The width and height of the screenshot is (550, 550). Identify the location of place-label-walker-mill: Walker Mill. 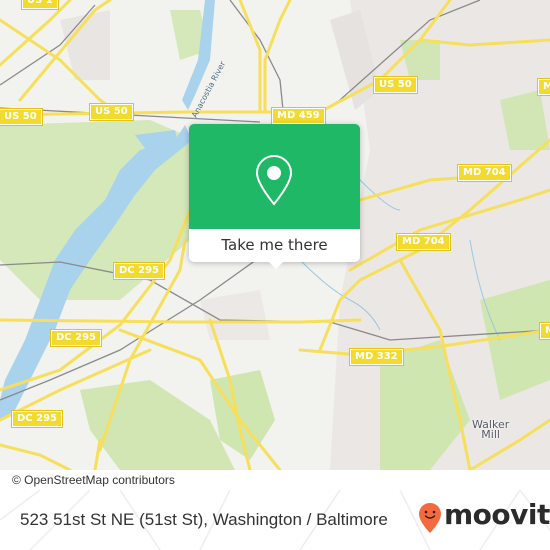
(491, 429).